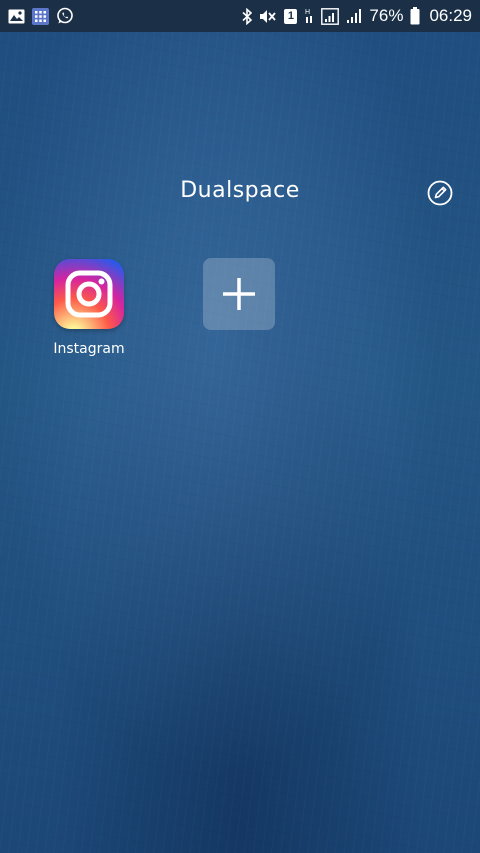 The width and height of the screenshot is (480, 853). I want to click on instagram-icon, so click(89, 294).